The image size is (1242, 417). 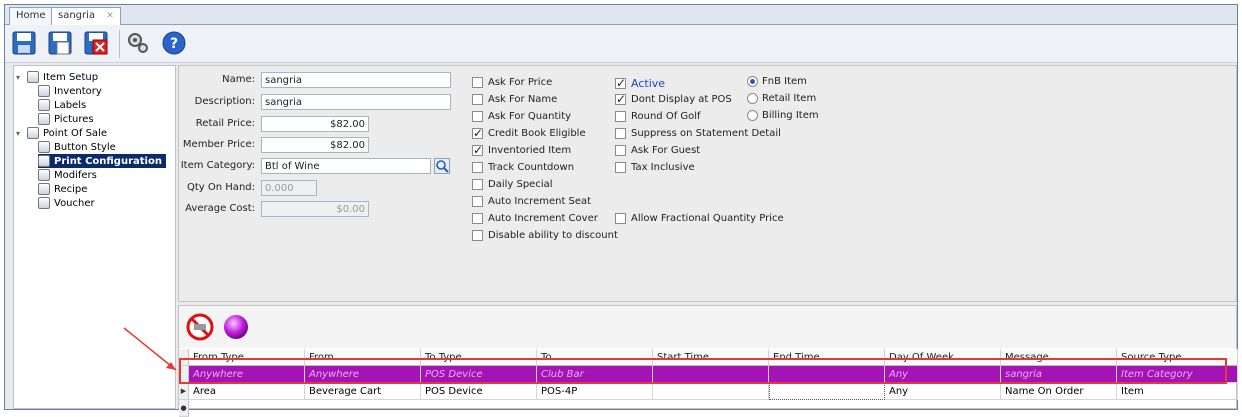 What do you see at coordinates (703, 371) in the screenshot?
I see `annotation-highlight-box` at bounding box center [703, 371].